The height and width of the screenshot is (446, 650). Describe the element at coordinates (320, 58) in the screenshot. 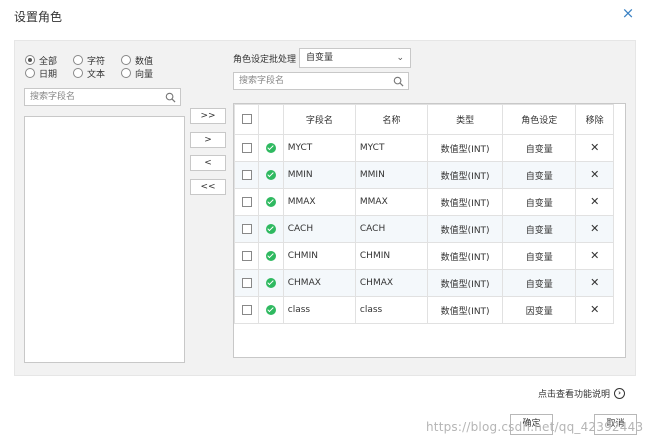

I see `batch-role-value: 自变量` at that location.